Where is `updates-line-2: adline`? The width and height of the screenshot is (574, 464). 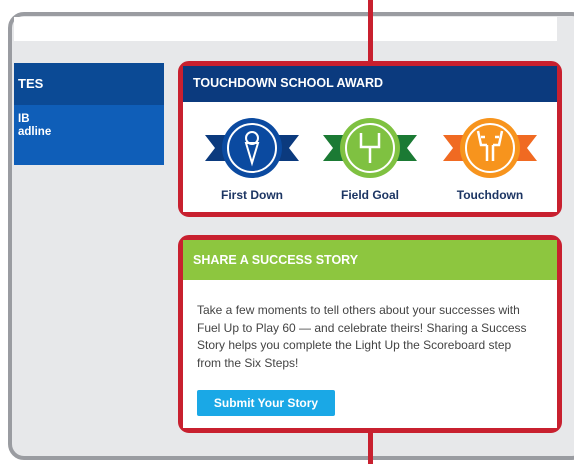
updates-line-2: adline is located at coordinates (35, 132).